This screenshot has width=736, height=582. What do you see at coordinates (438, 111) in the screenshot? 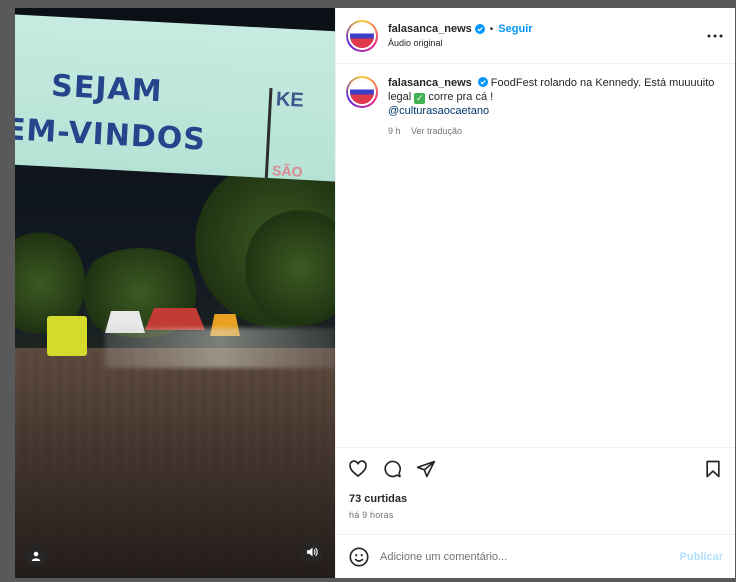
I see `mention-link: @culturasaocaetano` at bounding box center [438, 111].